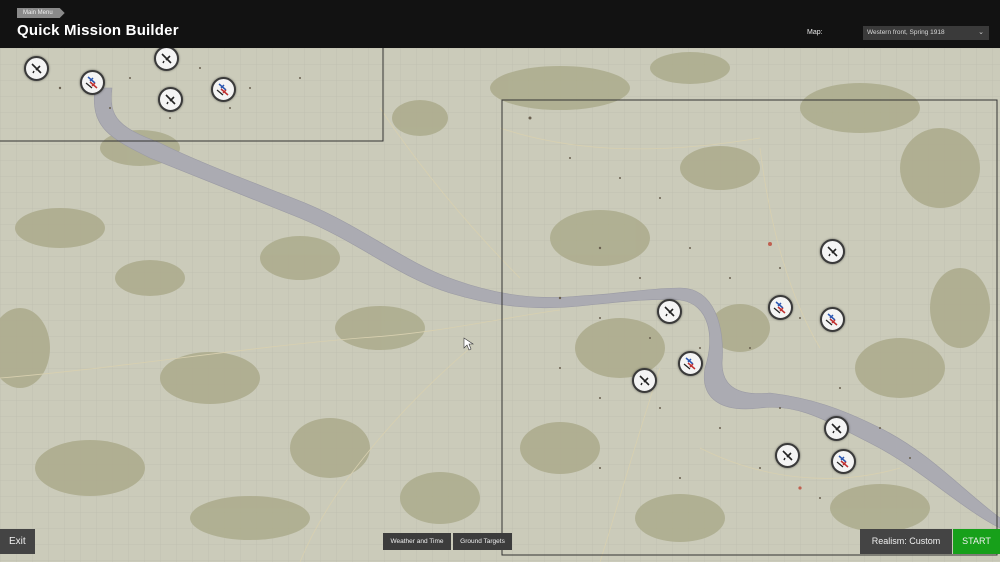 The height and width of the screenshot is (562, 1000). I want to click on map-select: Western front, Spring 1918 ⌄, so click(926, 33).